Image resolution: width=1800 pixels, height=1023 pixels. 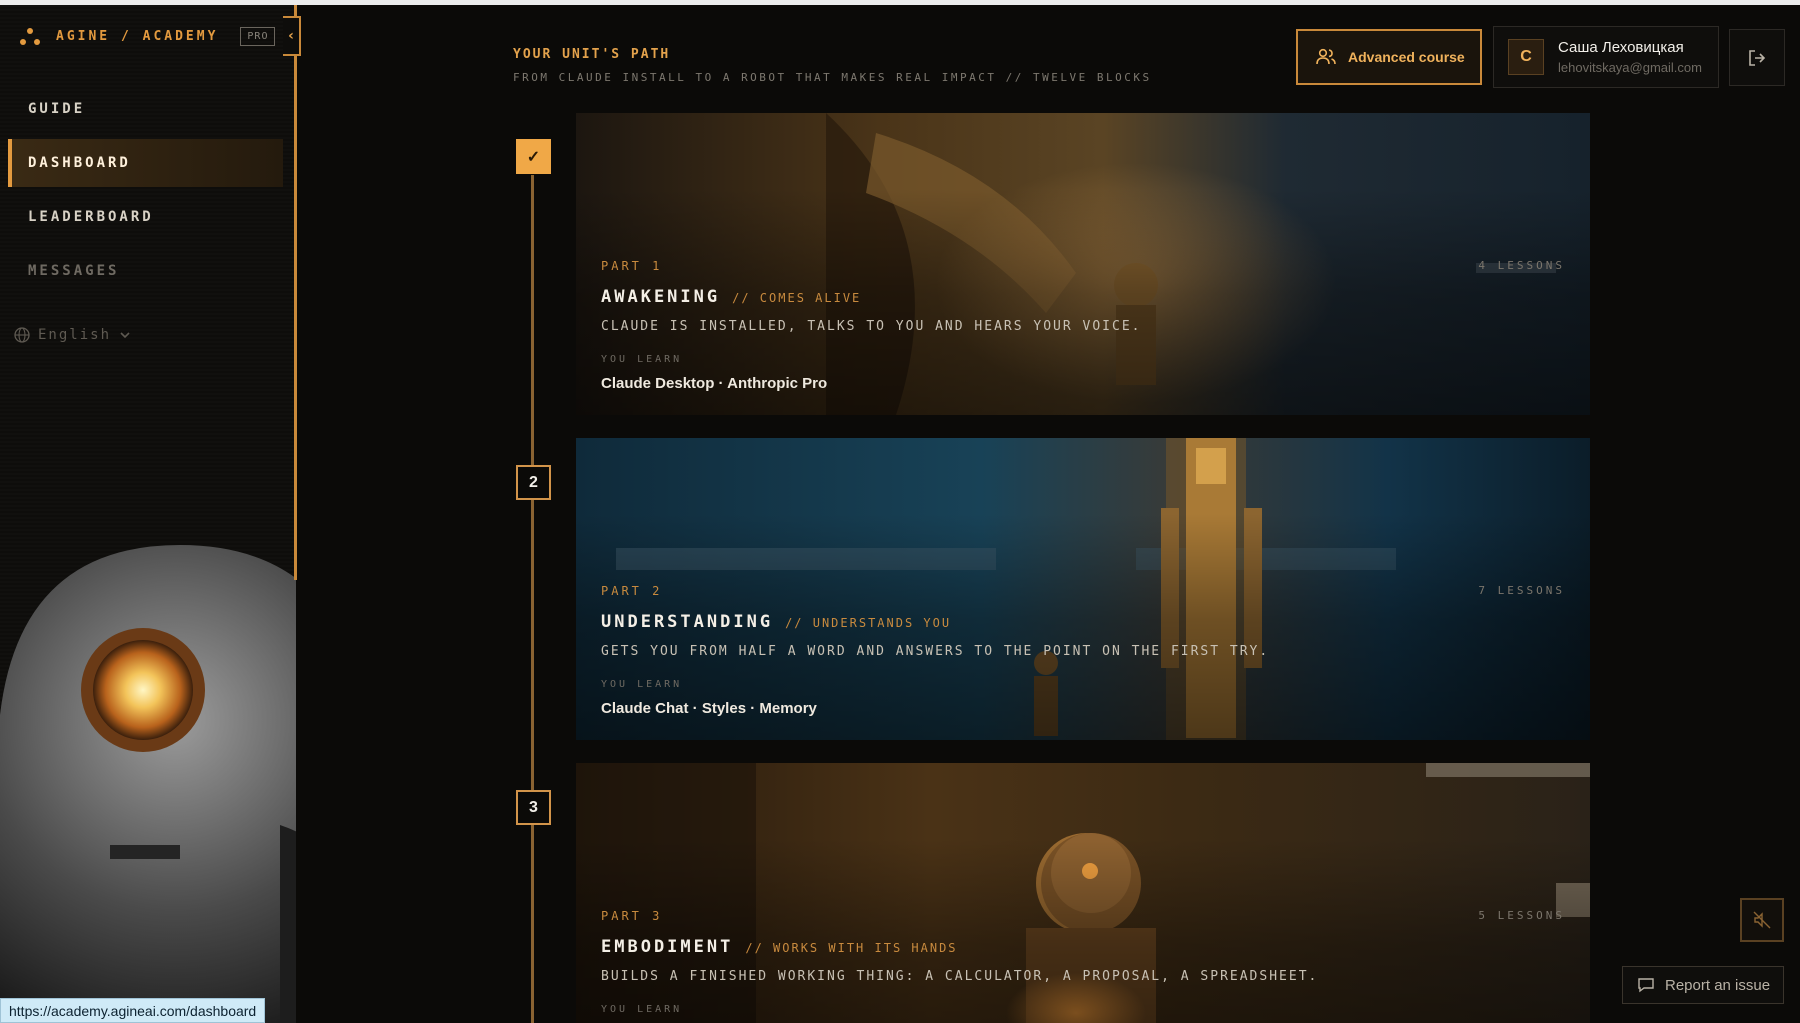 What do you see at coordinates (533, 482) in the screenshot?
I see `step-marker-2: 2` at bounding box center [533, 482].